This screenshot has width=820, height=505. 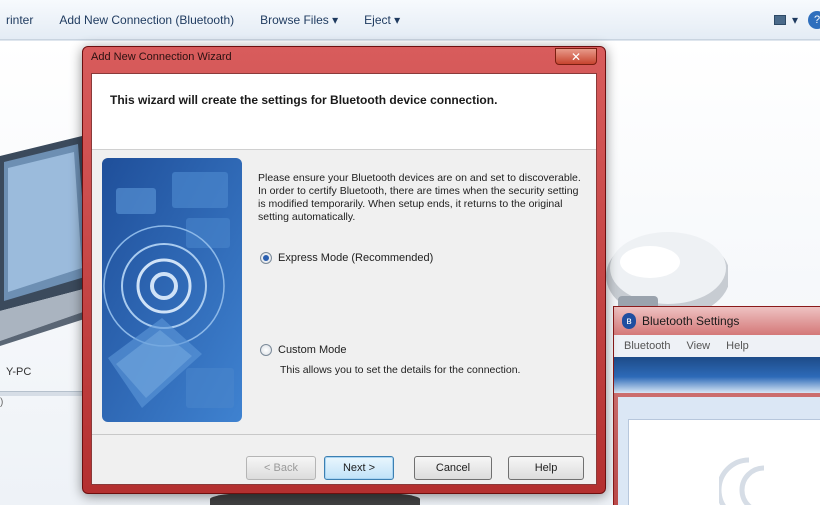 I want to click on bluetooth-settings-menubar: Bluetooth View Help, so click(x=717, y=346).